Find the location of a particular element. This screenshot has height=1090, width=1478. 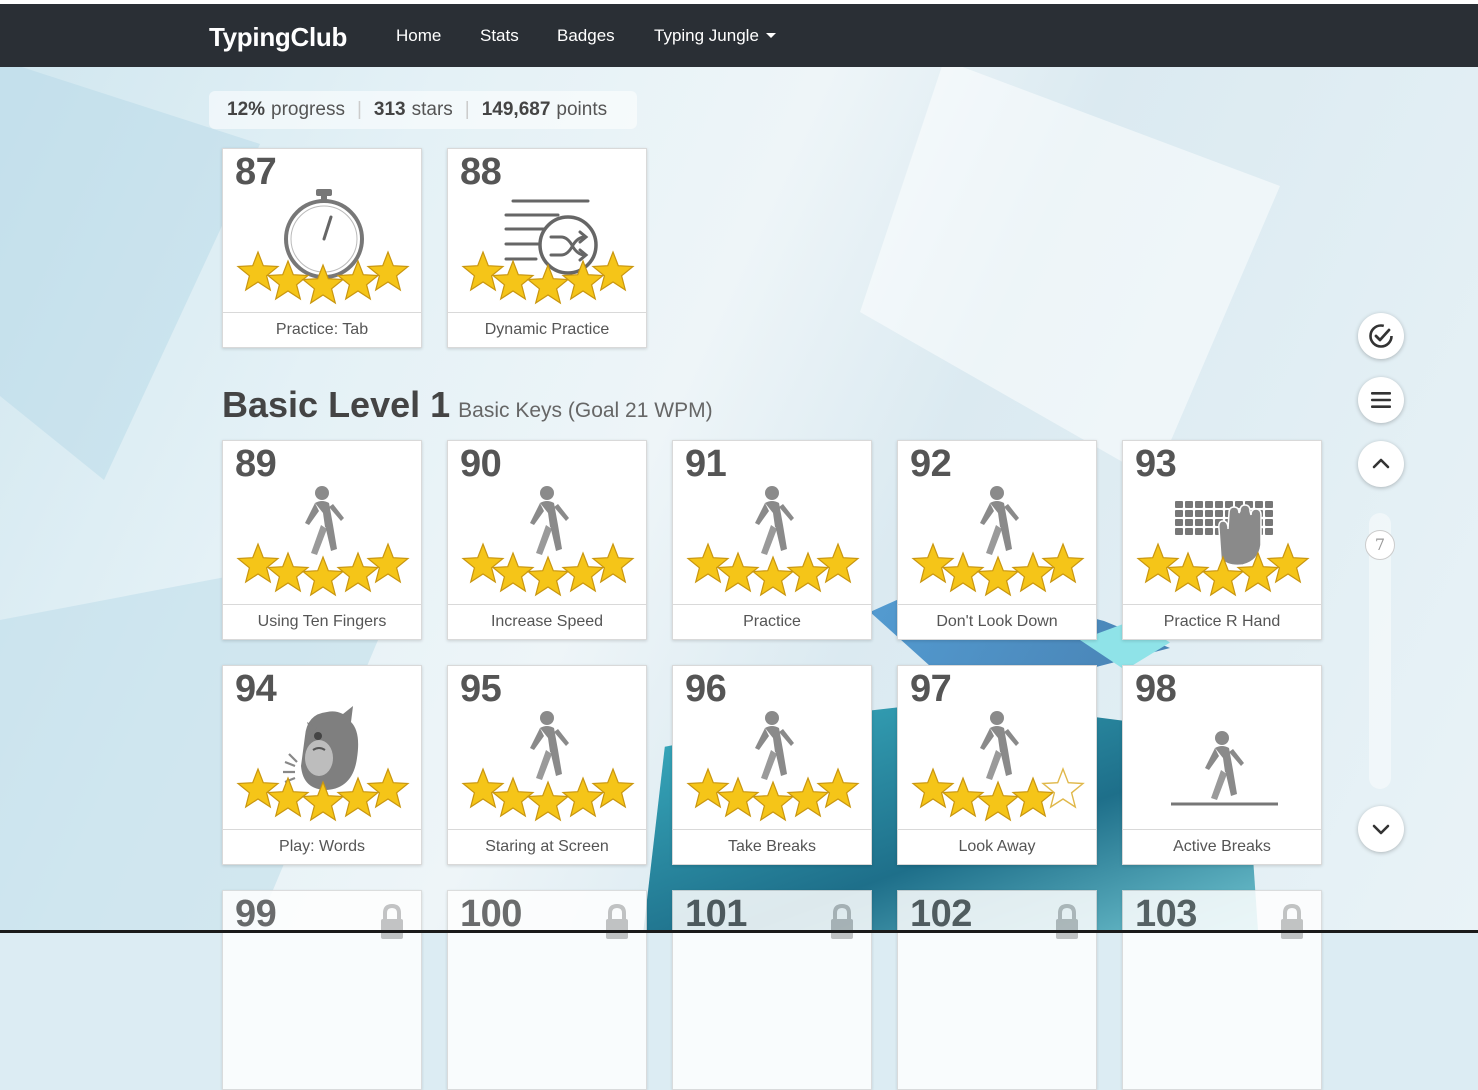

scroll-down-button is located at coordinates (1381, 829).